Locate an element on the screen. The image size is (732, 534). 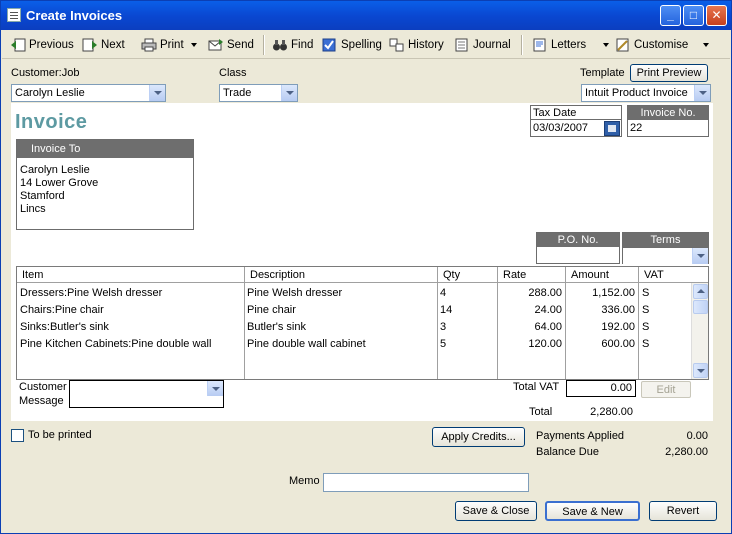
description-cell: Butler's sink is located at coordinates (341, 327).